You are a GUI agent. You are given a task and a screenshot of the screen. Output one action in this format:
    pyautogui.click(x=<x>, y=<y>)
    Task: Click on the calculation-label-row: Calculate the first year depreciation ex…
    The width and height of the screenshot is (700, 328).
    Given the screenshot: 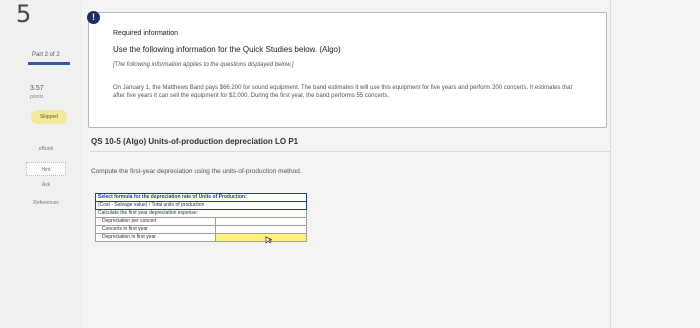 What is the action you would take?
    pyautogui.click(x=201, y=213)
    